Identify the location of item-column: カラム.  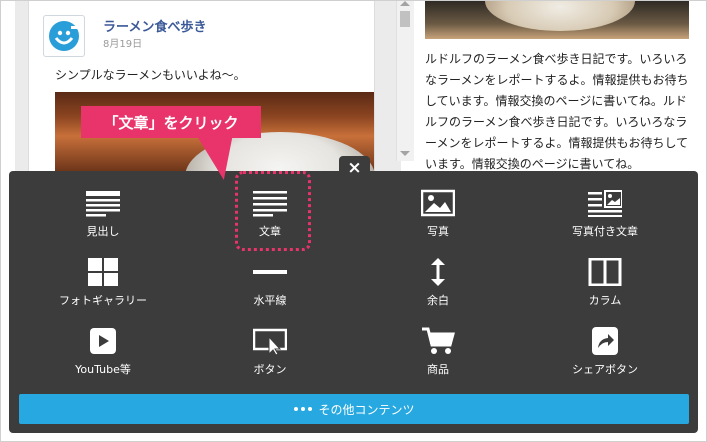
(605, 278).